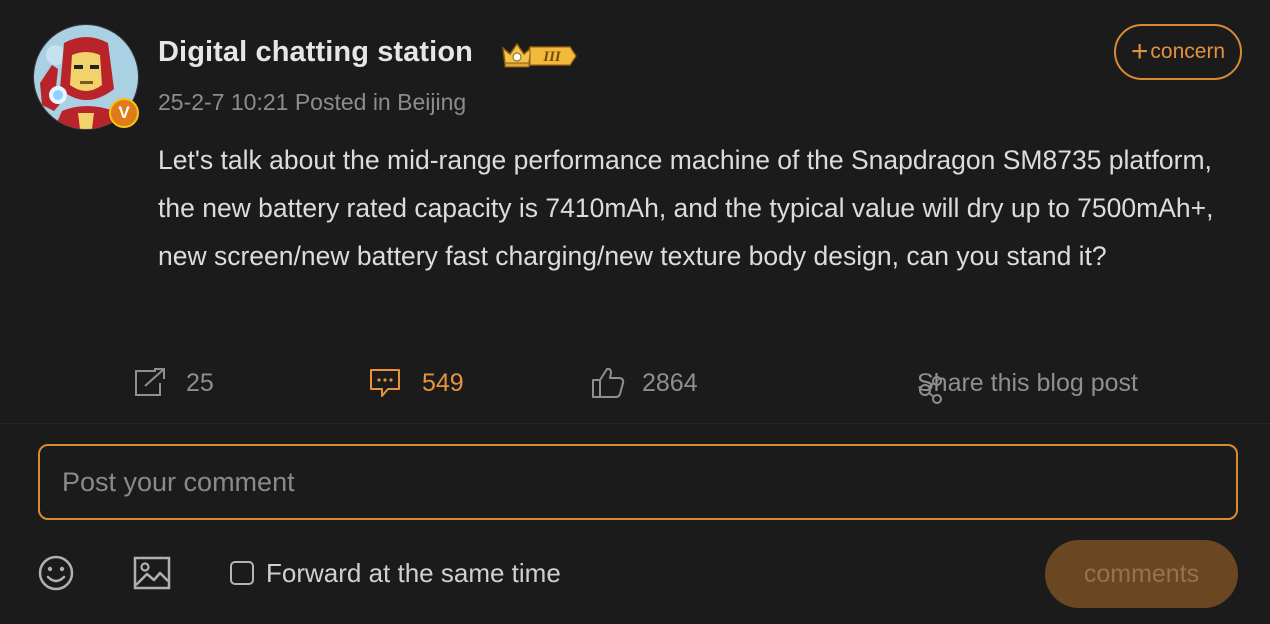  What do you see at coordinates (670, 382) in the screenshot?
I see `like-count: 2864` at bounding box center [670, 382].